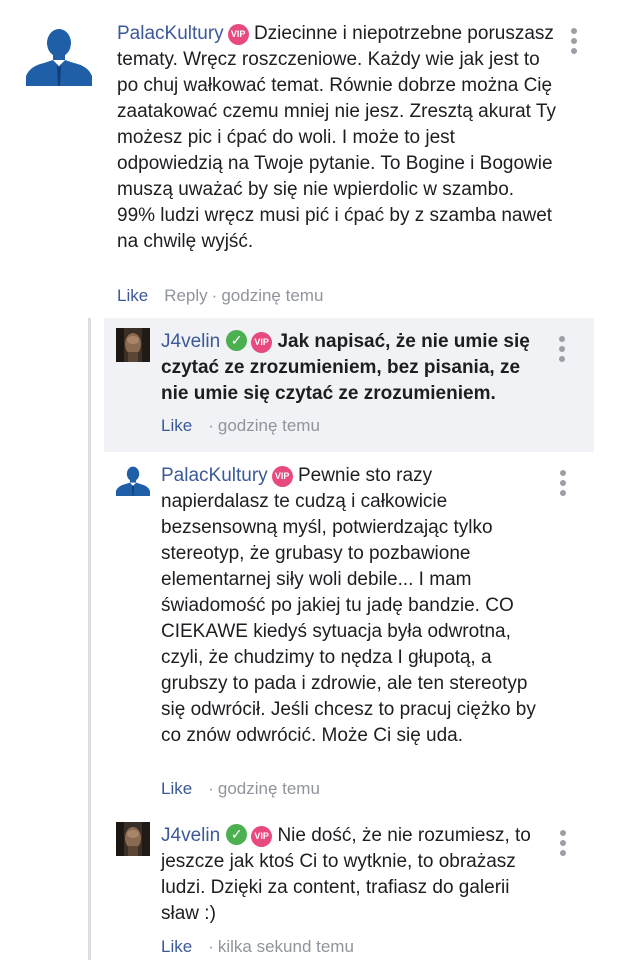  I want to click on reply-button: Reply, so click(185, 295).